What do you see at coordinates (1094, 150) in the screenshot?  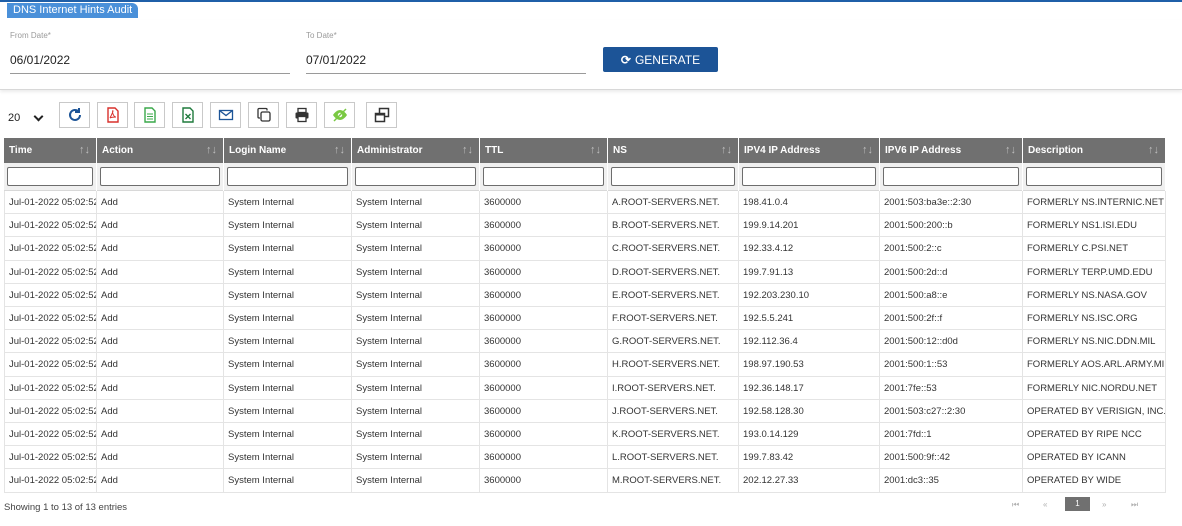 I see `column-header-description: Description ↑↓` at bounding box center [1094, 150].